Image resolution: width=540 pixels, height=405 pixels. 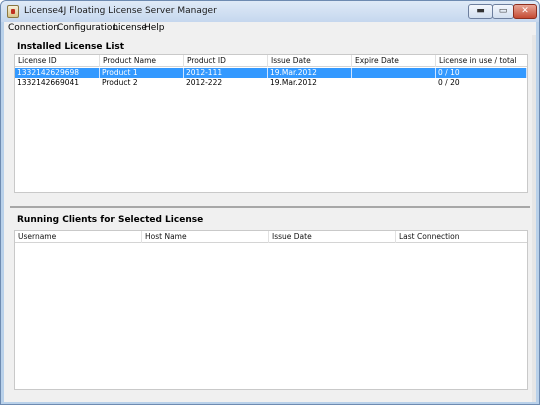 What do you see at coordinates (142, 73) in the screenshot?
I see `cell-product-name: Product 1` at bounding box center [142, 73].